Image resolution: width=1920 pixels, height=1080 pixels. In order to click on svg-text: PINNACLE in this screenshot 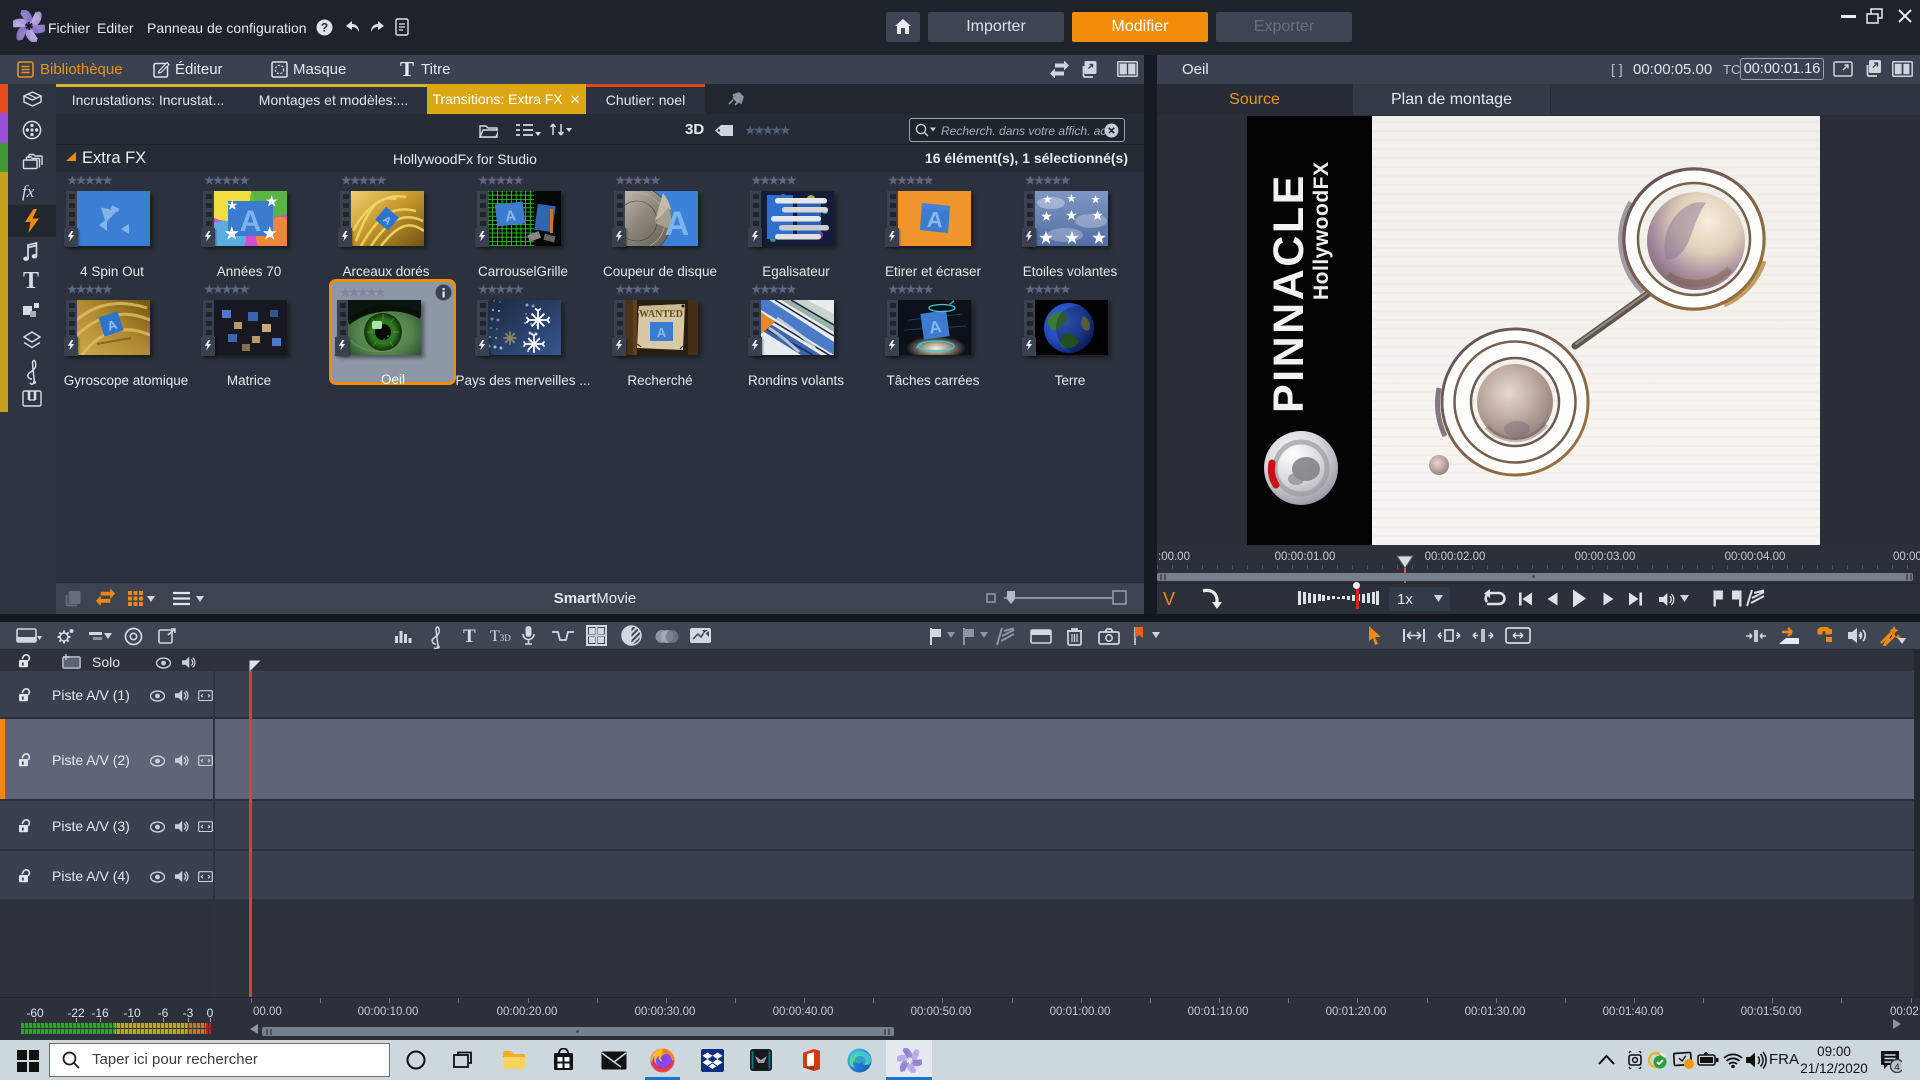, I will do `click(1289, 293)`.